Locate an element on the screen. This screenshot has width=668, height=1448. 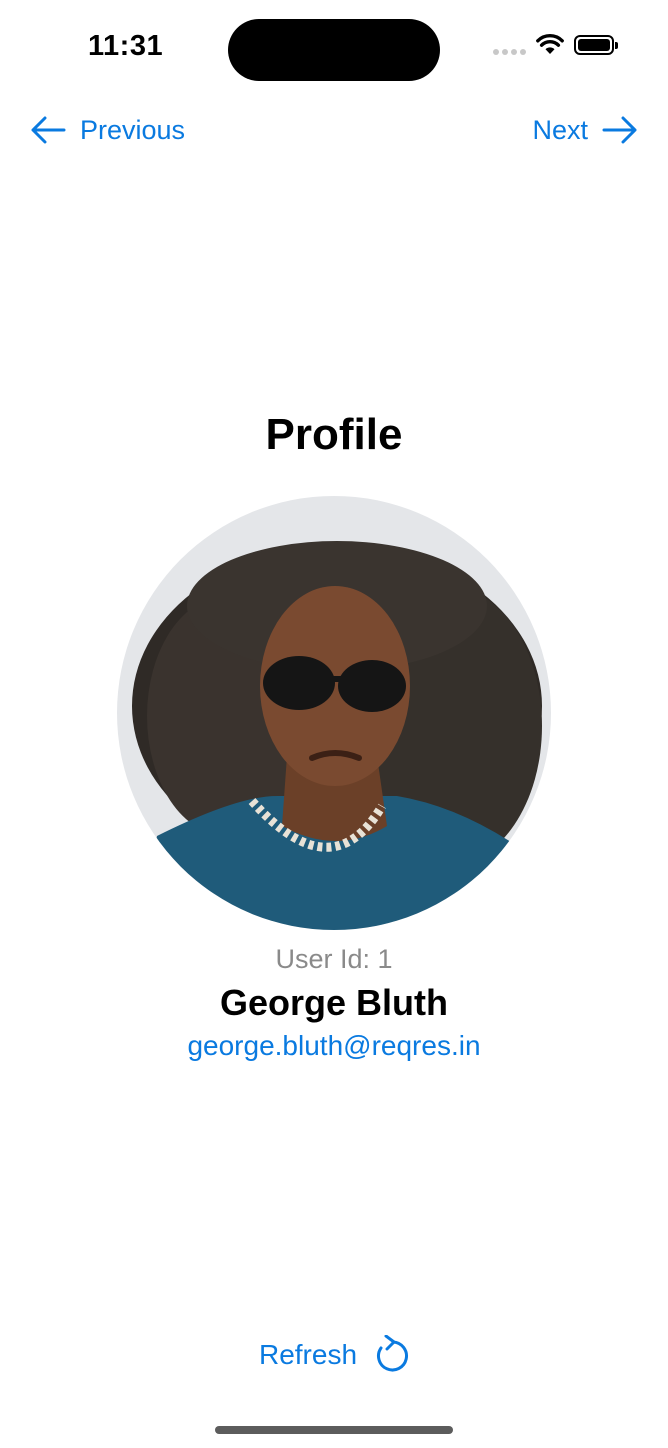
refresh-button: Refresh is located at coordinates (334, 1355).